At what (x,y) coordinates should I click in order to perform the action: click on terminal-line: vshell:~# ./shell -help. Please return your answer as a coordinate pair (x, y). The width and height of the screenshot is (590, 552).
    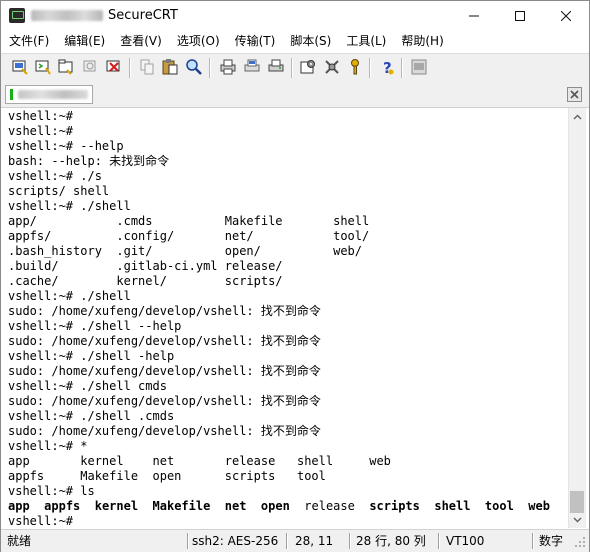
    Looking at the image, I should click on (91, 356).